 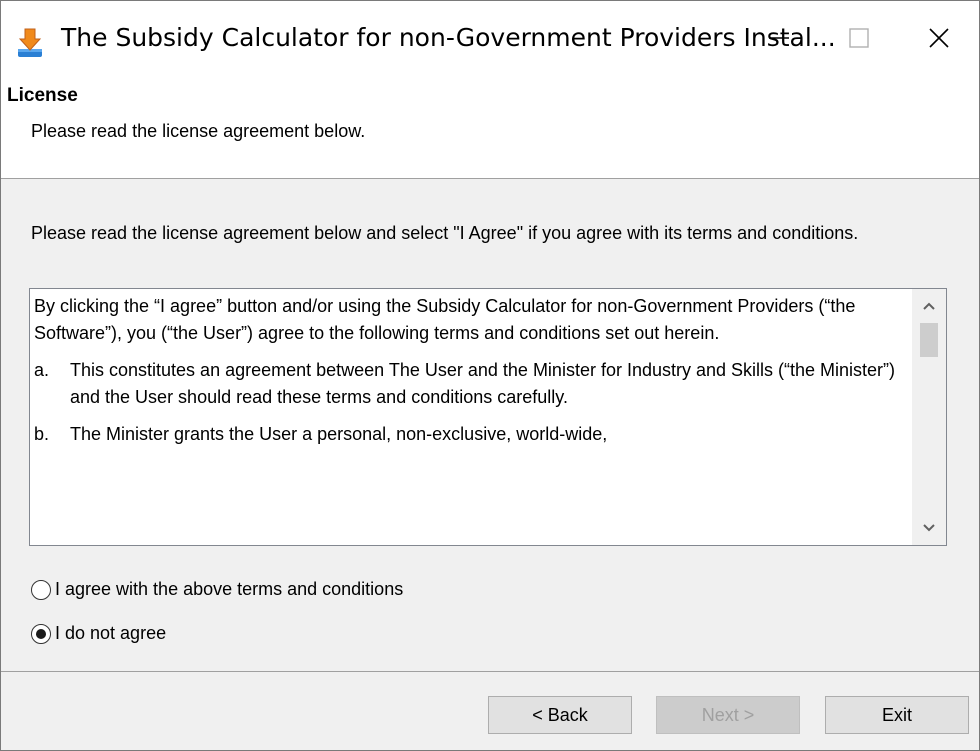 I want to click on footer-divider, so click(x=490, y=671).